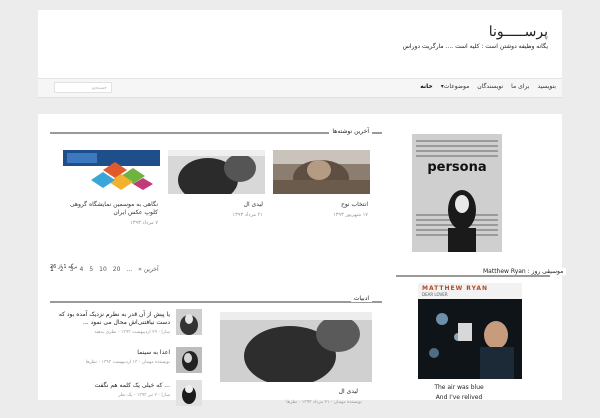  I want to click on lyric-line-1: The air was blue, so click(459, 387).